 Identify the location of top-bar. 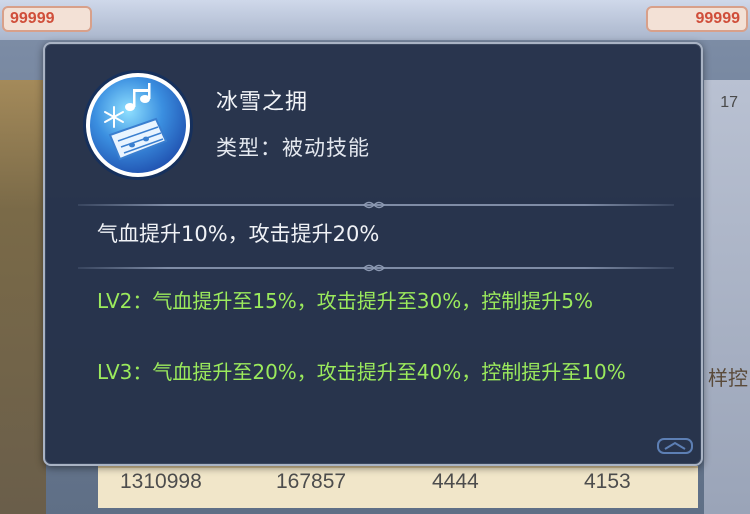
(375, 20).